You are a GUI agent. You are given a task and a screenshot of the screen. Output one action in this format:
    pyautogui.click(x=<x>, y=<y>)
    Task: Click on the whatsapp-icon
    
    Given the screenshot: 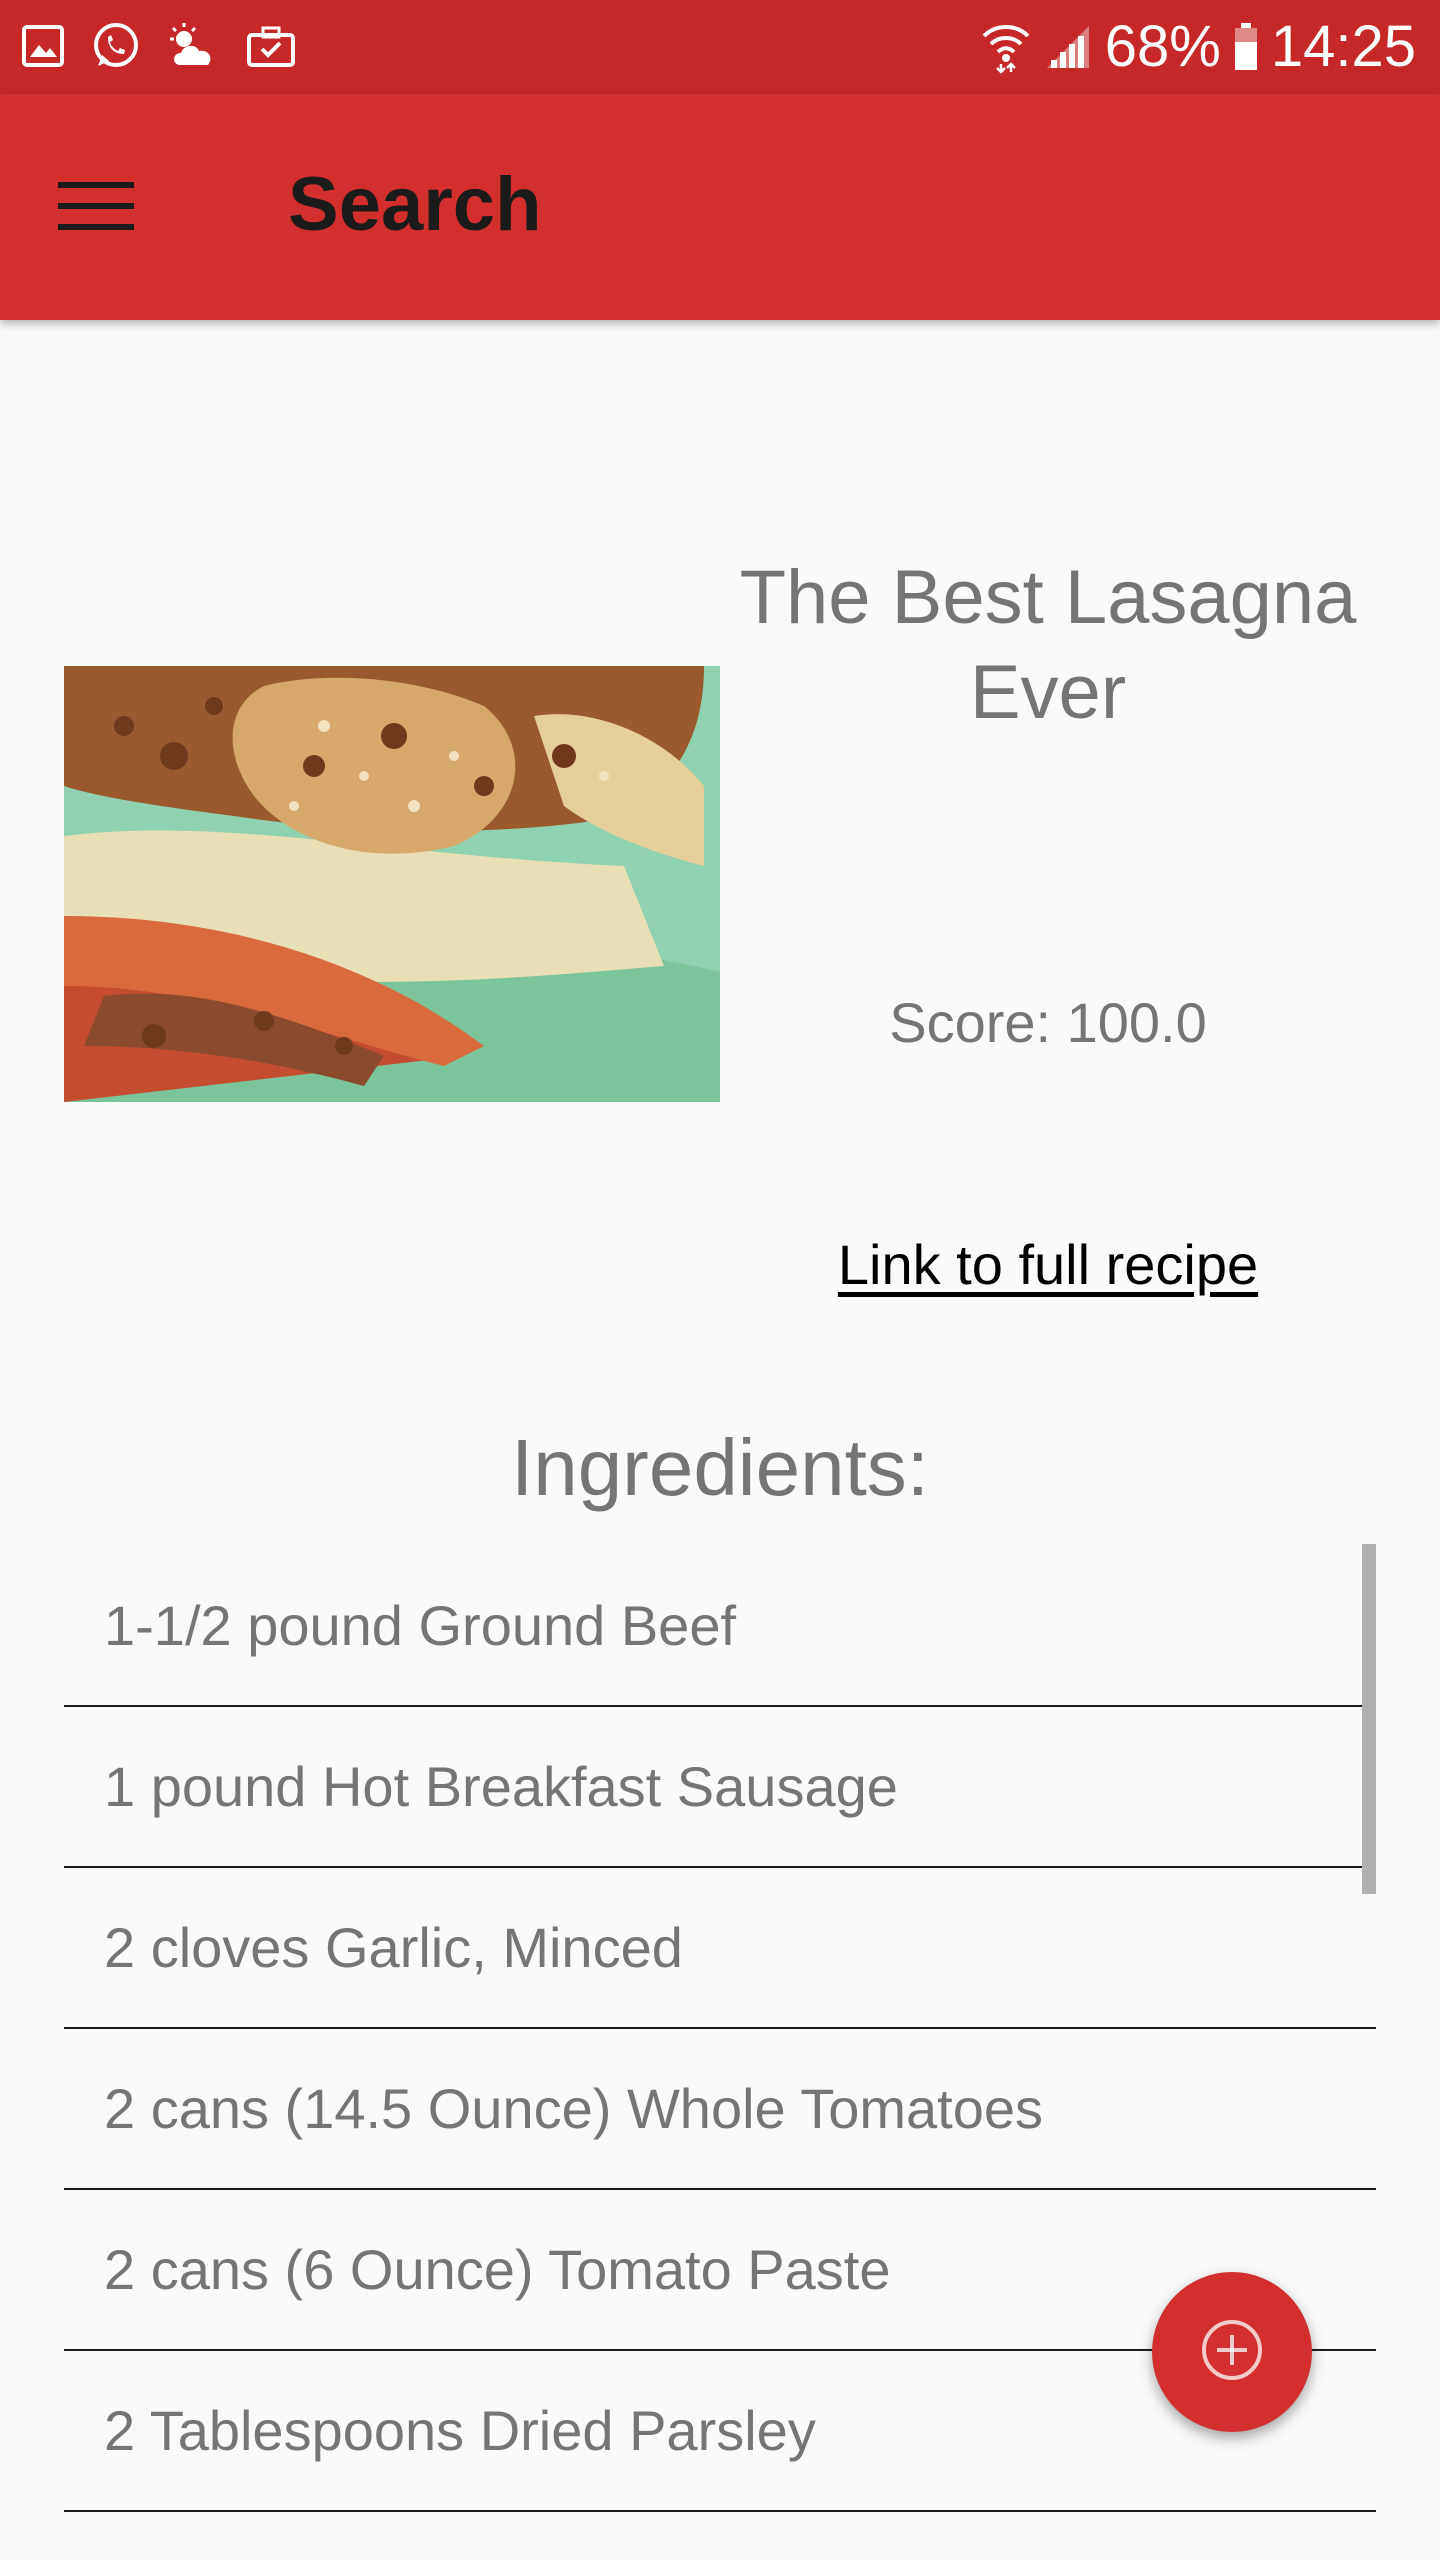 What is the action you would take?
    pyautogui.click(x=116, y=46)
    